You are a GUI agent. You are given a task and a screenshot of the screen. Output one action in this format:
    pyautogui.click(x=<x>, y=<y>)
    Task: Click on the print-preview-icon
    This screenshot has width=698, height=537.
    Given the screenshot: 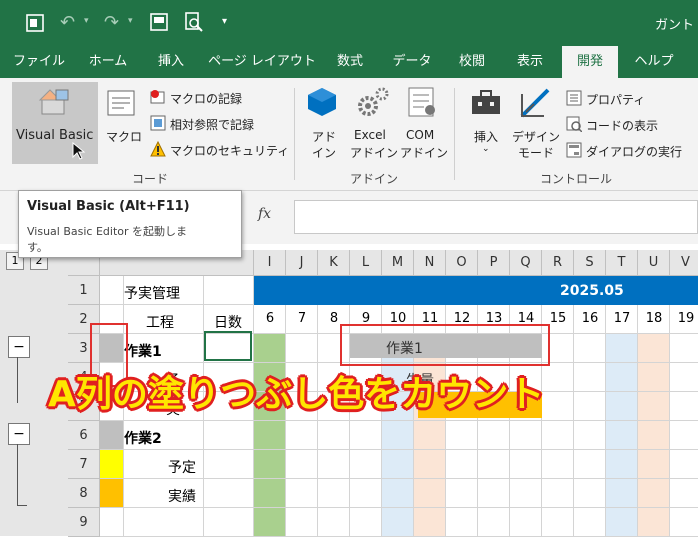 What is the action you would take?
    pyautogui.click(x=194, y=22)
    